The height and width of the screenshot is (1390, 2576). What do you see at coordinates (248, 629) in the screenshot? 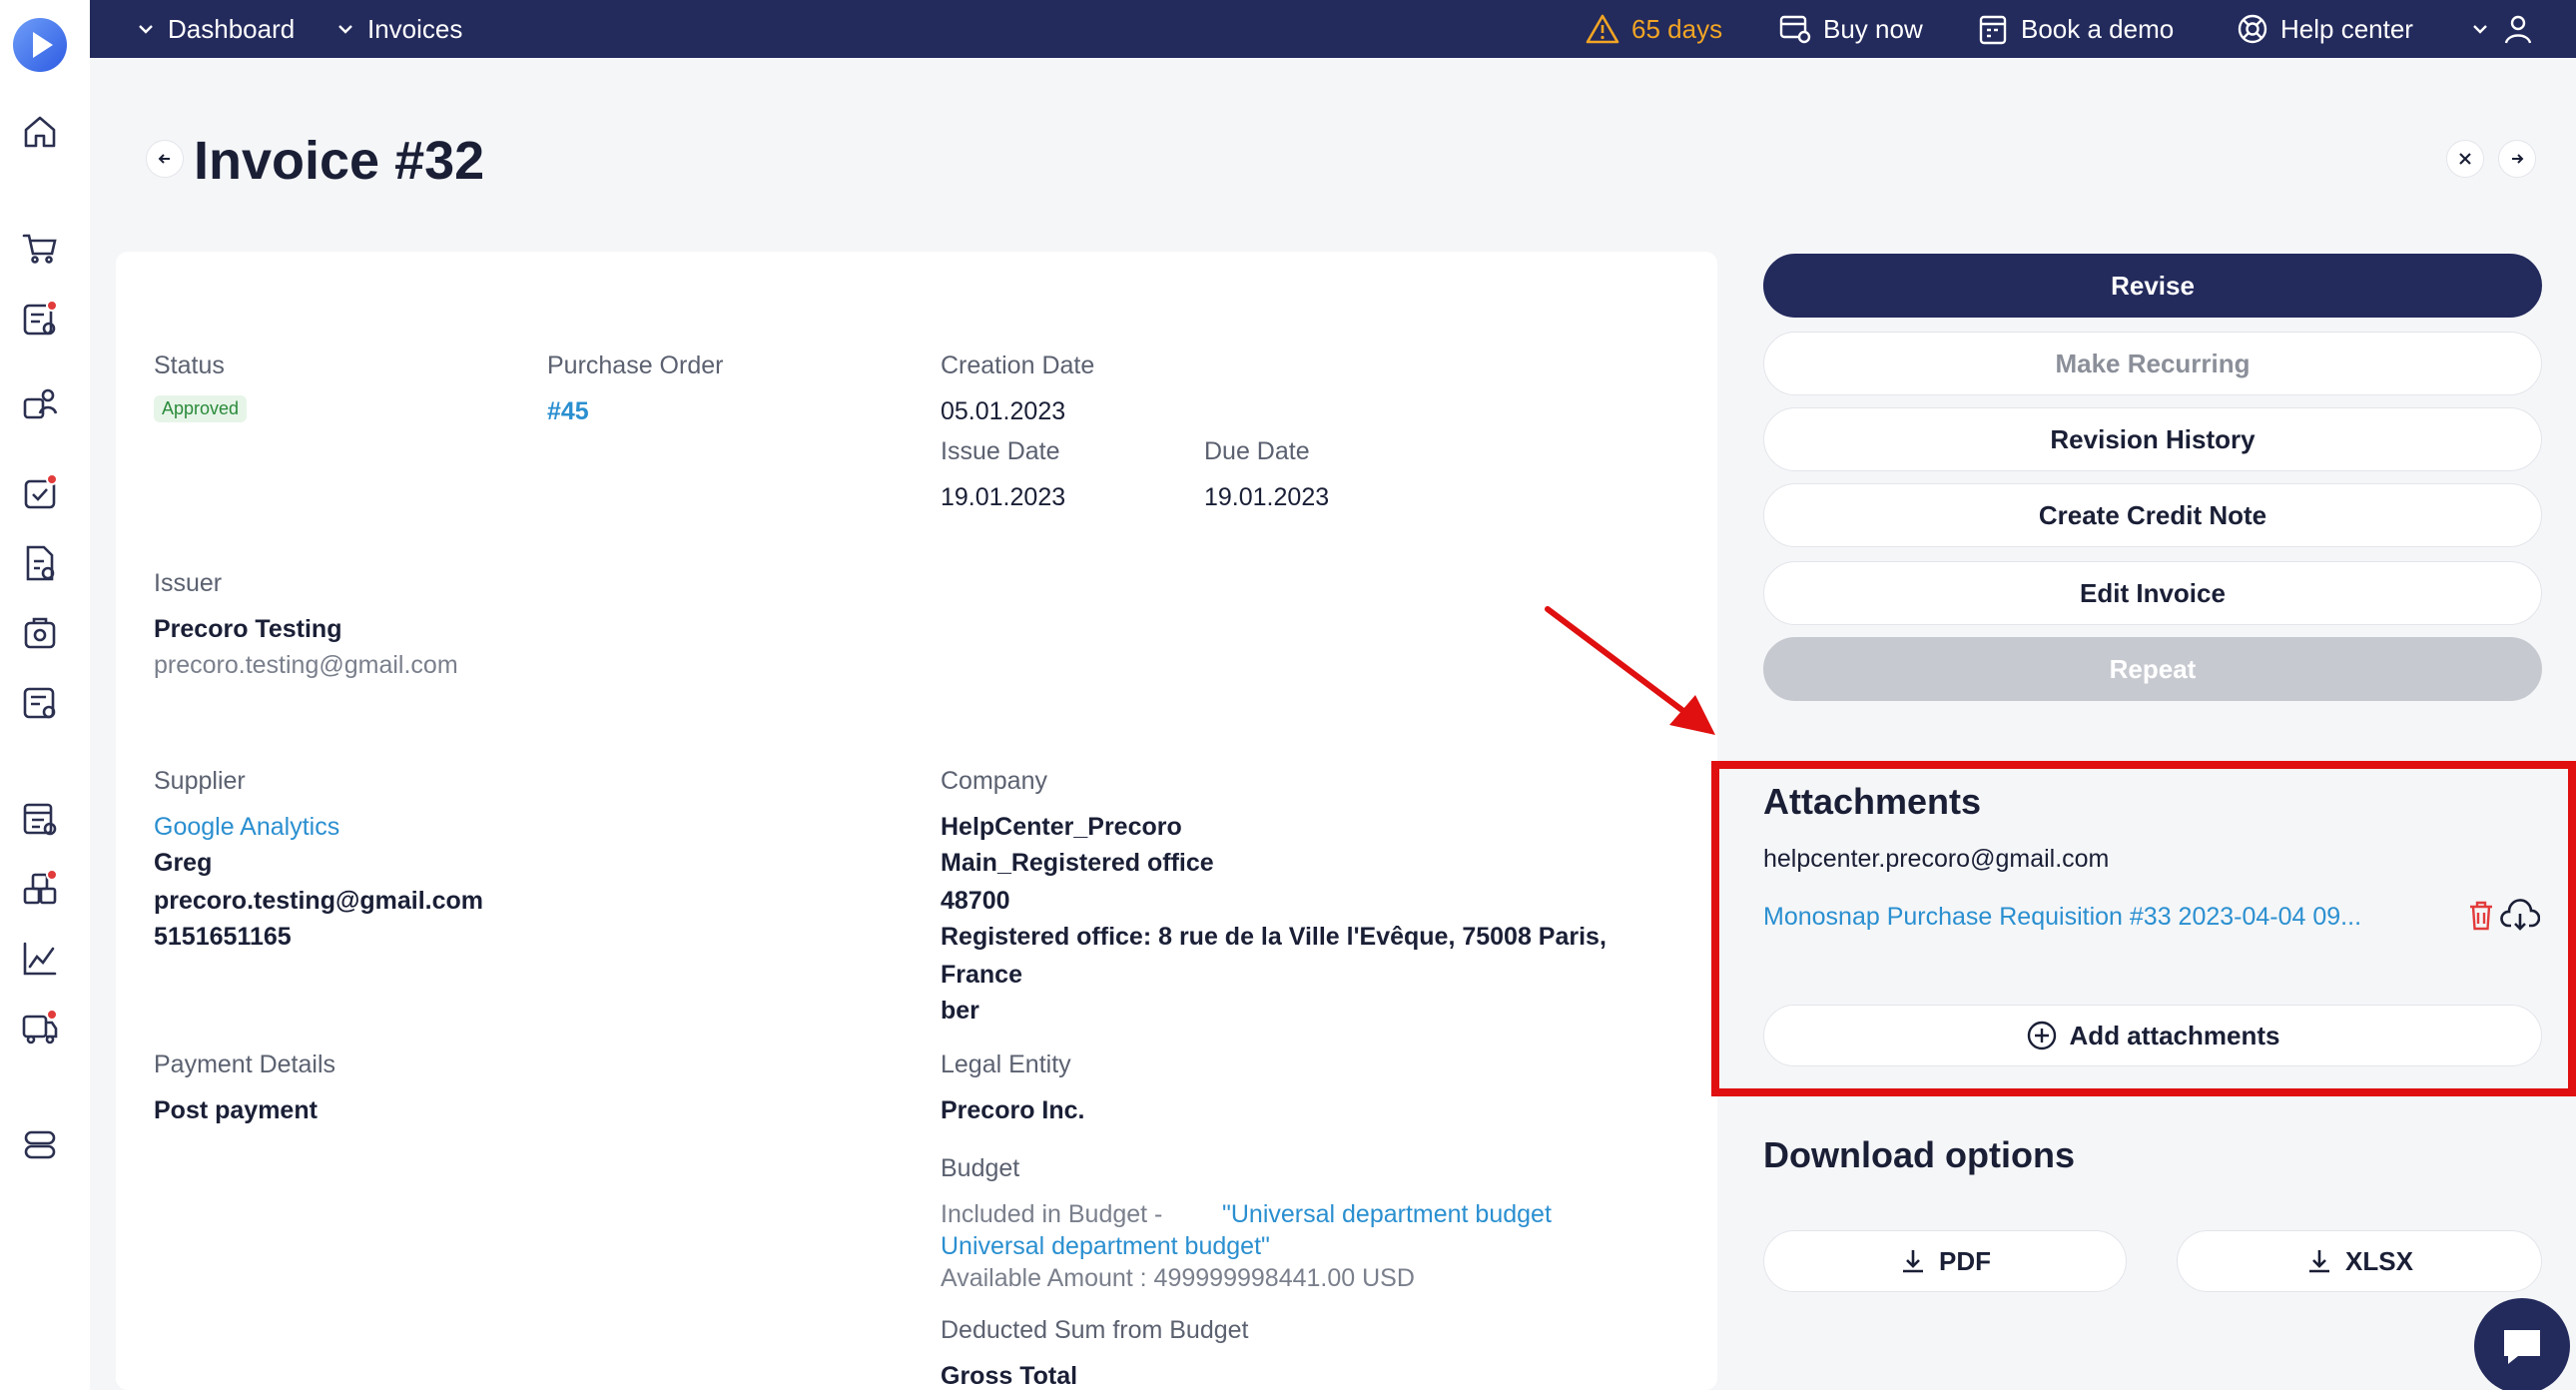
I see `issuer-name: Precoro Testing` at bounding box center [248, 629].